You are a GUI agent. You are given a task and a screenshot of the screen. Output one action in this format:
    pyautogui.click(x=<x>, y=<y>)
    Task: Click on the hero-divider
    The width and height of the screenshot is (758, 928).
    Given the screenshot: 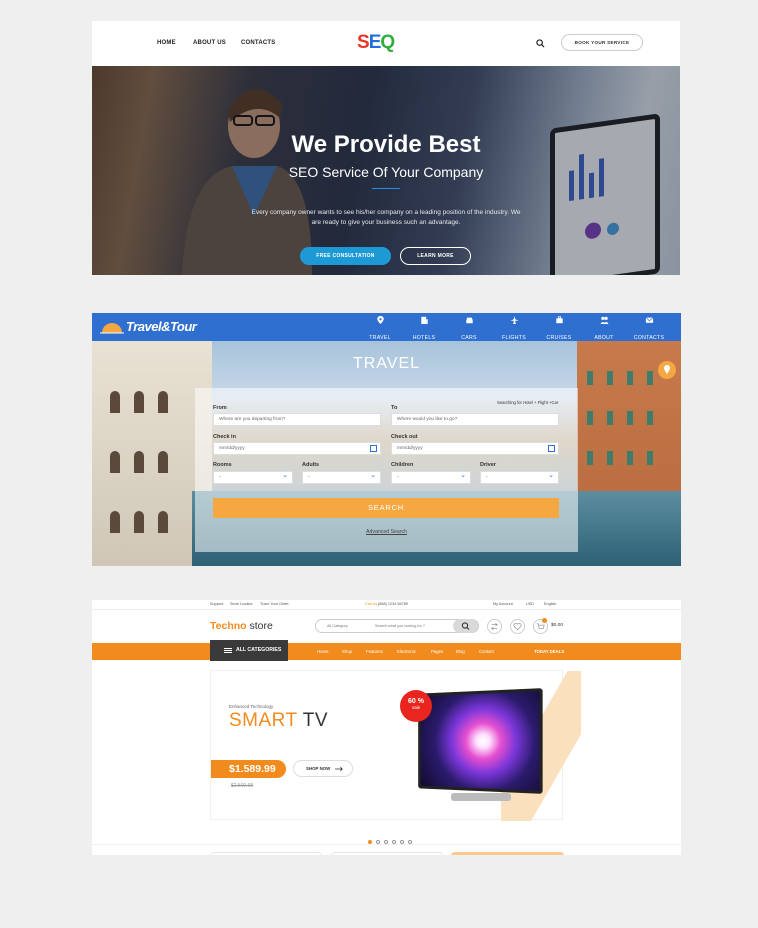 What is the action you would take?
    pyautogui.click(x=386, y=188)
    